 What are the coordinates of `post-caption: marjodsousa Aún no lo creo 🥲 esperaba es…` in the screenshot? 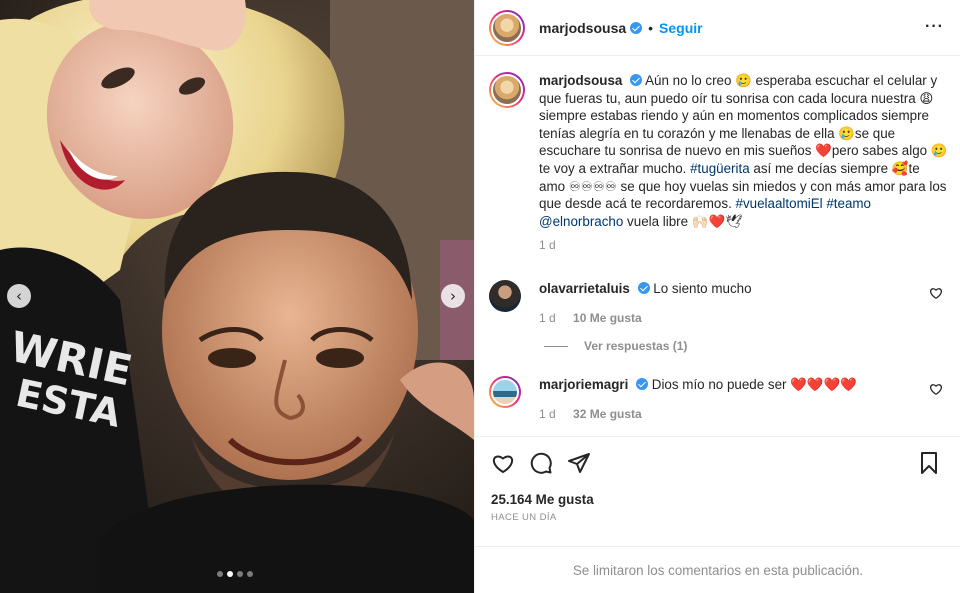 It's located at (719, 163).